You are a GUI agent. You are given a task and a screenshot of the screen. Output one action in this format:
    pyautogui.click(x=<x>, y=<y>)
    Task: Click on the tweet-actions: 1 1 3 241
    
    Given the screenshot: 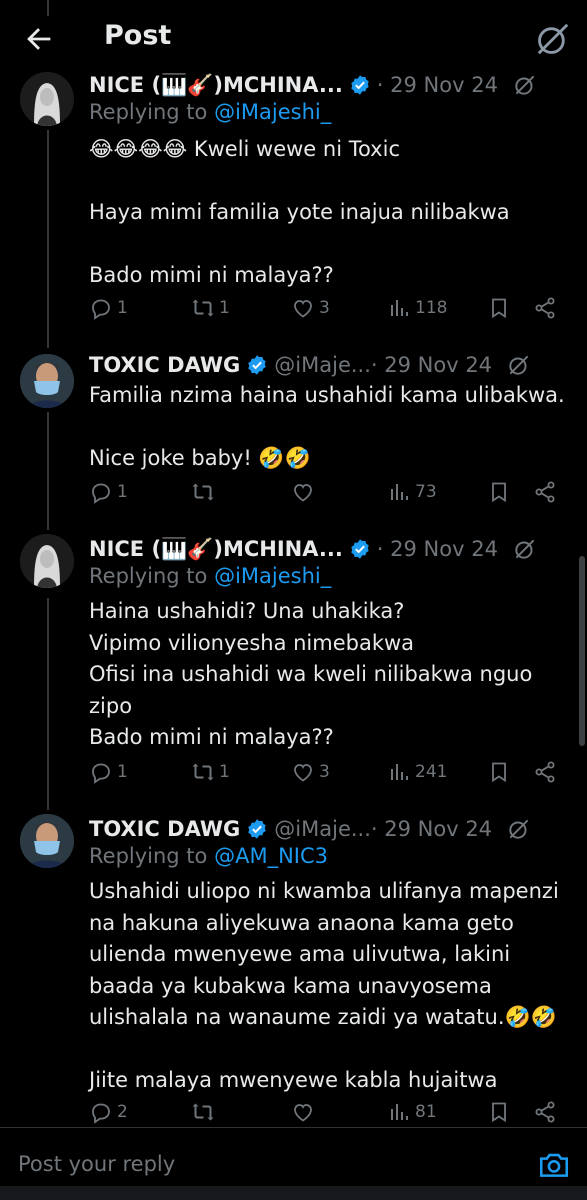 What is the action you would take?
    pyautogui.click(x=329, y=775)
    